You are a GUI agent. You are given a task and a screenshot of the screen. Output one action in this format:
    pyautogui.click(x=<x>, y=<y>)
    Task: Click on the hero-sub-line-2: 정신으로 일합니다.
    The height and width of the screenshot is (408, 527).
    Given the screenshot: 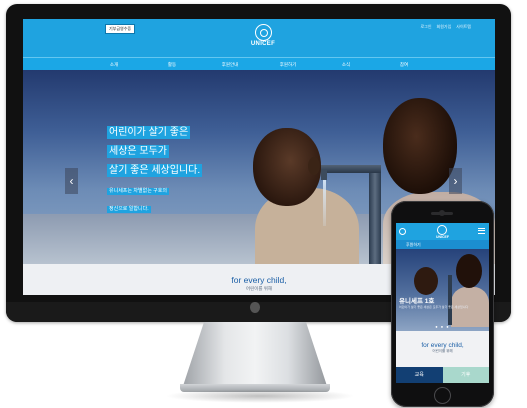 What is the action you would take?
    pyautogui.click(x=129, y=209)
    